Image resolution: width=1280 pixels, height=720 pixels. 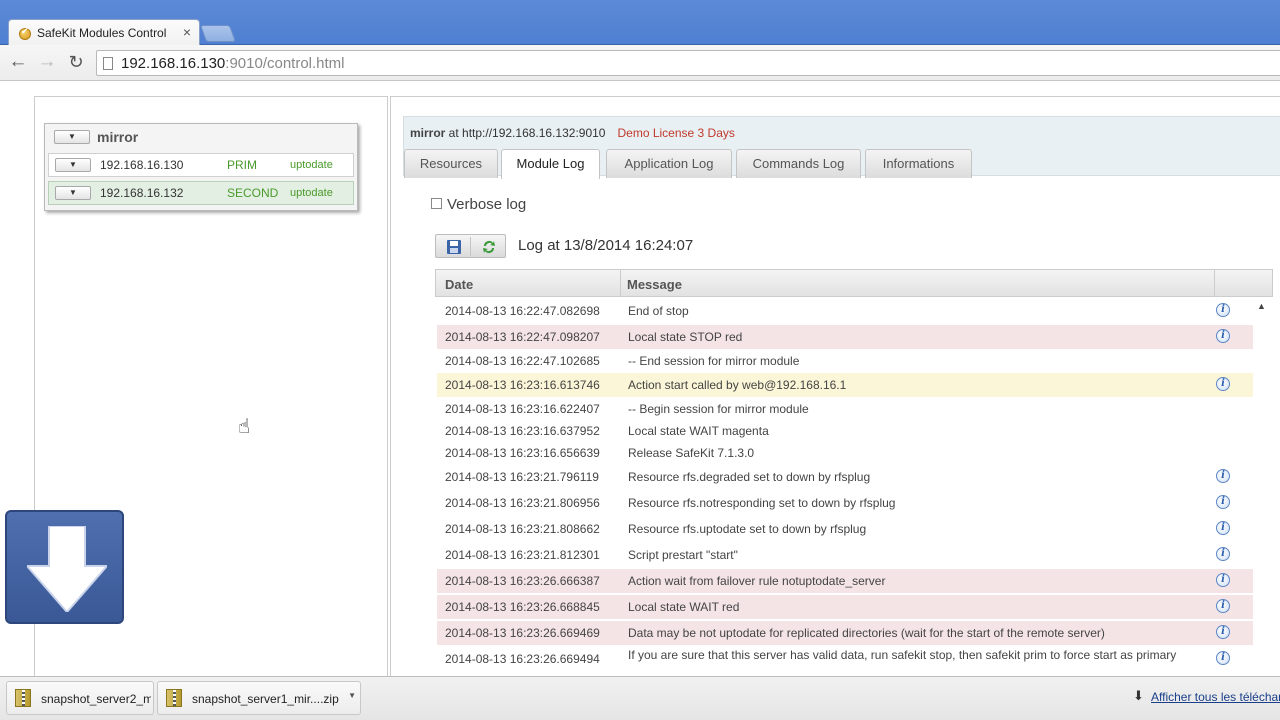 I want to click on log-message: End of stop, so click(x=658, y=311).